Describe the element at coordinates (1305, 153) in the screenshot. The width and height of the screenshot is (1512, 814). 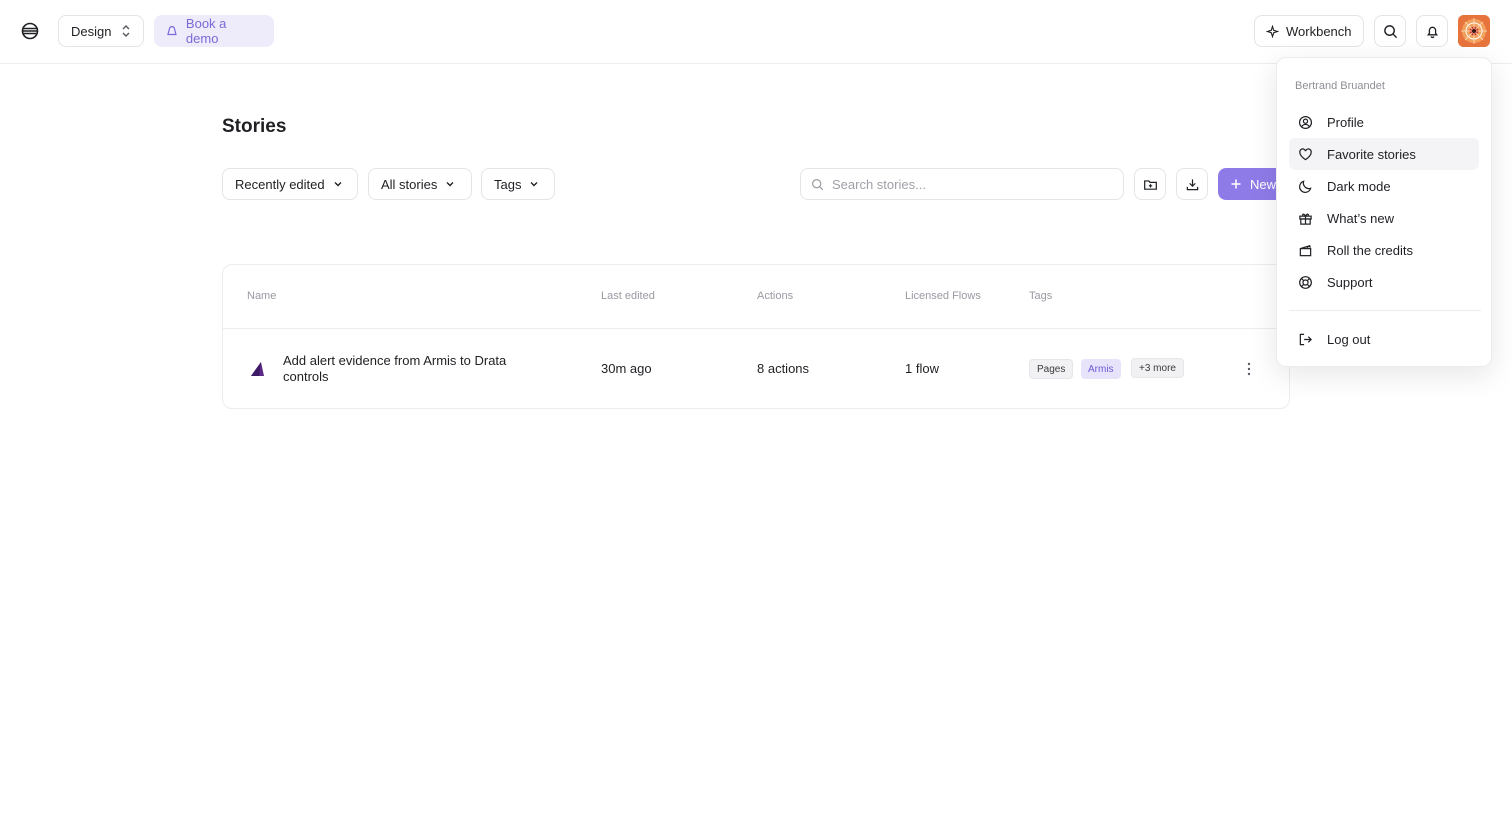
I see `heart-icon` at that location.